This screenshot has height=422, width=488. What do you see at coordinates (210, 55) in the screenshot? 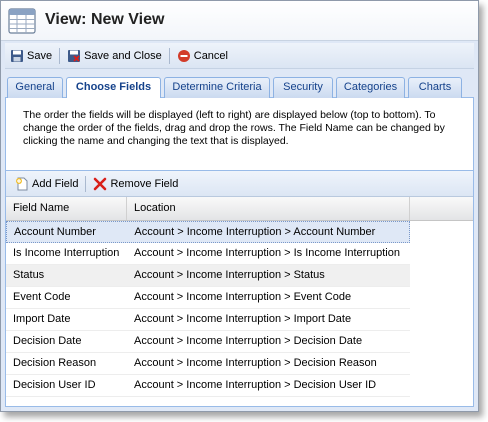
I see `cancel-label: Cancel` at bounding box center [210, 55].